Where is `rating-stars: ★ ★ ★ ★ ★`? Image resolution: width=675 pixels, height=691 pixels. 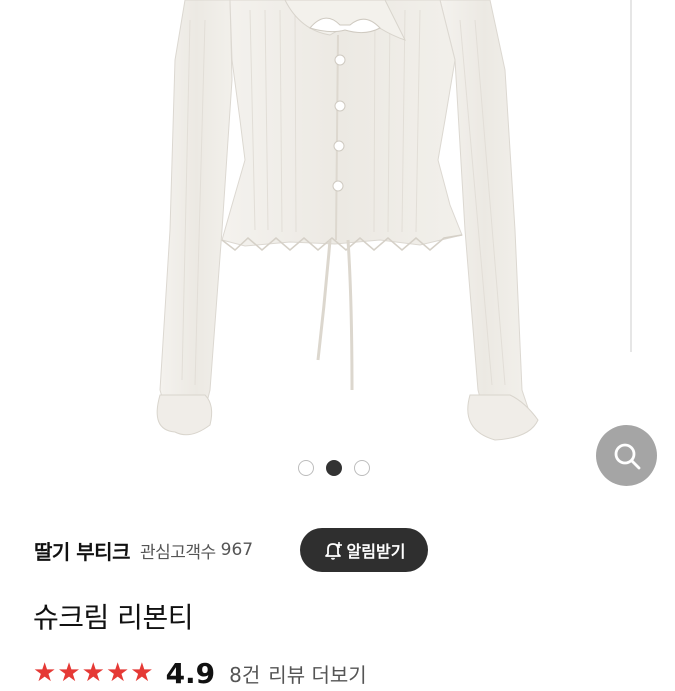
rating-stars: ★ ★ ★ ★ ★ is located at coordinates (93, 673).